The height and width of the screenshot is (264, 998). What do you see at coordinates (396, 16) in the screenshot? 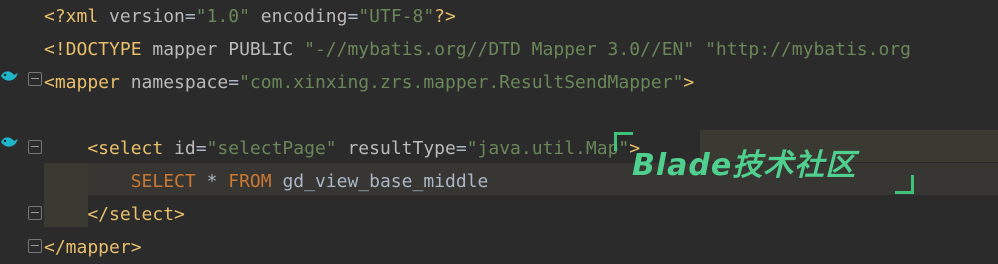
I see `code-token: "UTF-8"` at bounding box center [396, 16].